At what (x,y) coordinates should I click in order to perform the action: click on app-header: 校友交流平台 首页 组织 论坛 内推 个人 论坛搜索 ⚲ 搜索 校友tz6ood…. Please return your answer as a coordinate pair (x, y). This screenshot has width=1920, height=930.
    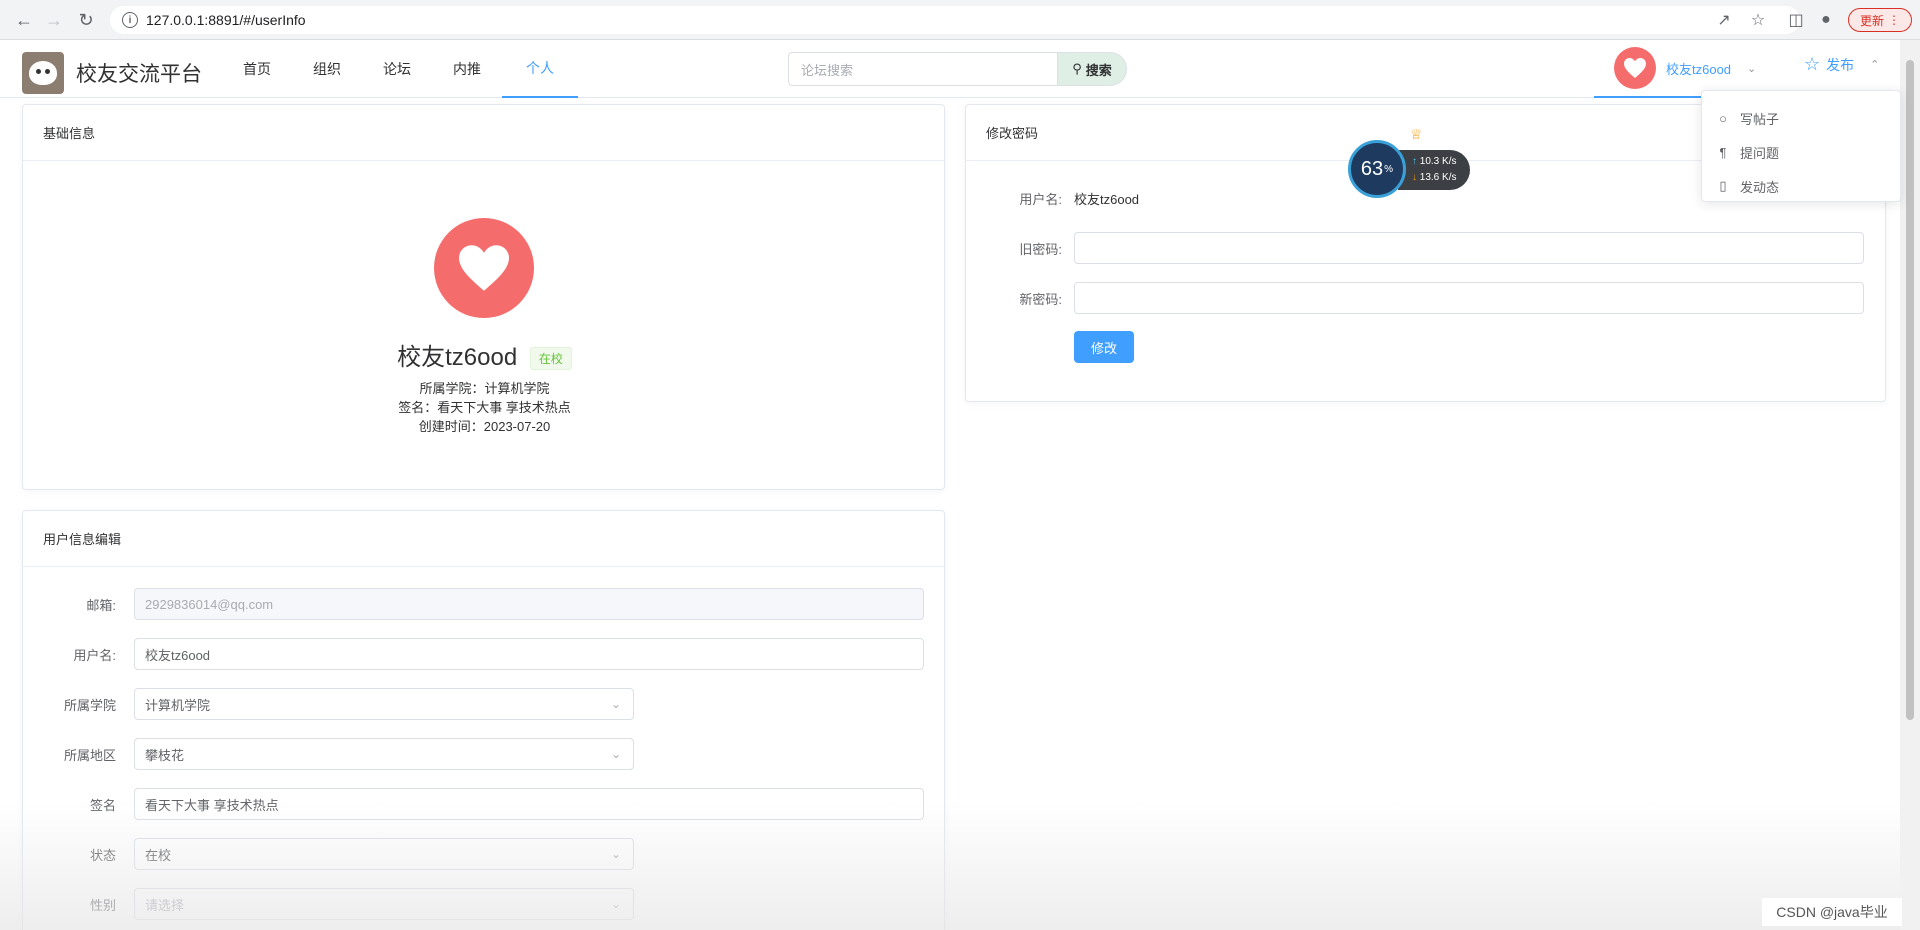
    Looking at the image, I should click on (950, 69).